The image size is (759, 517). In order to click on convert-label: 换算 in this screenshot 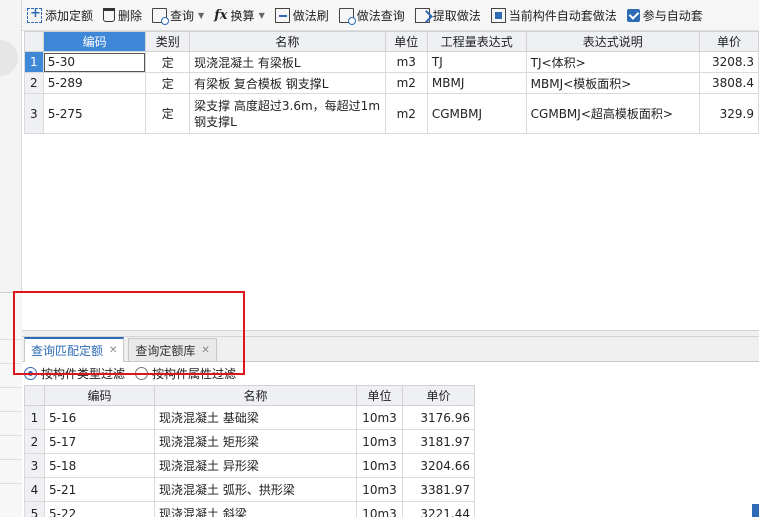, I will do `click(242, 15)`.